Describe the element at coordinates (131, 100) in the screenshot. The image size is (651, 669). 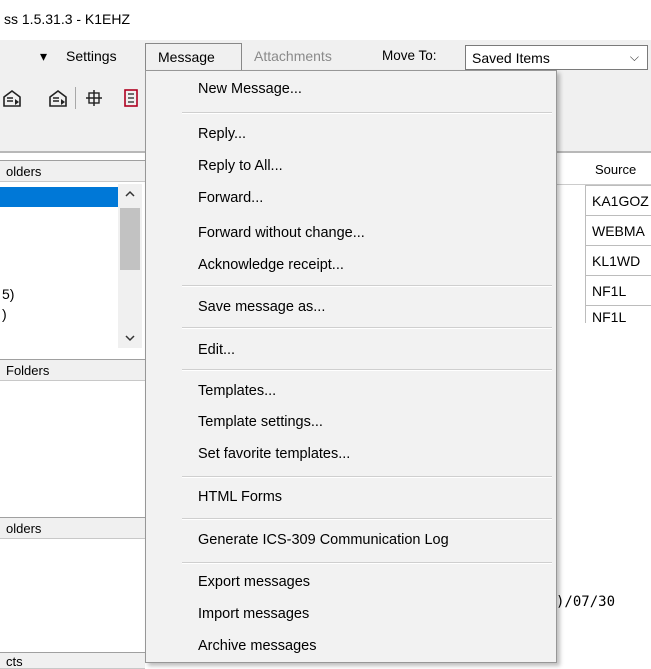
I see `book-icon` at that location.